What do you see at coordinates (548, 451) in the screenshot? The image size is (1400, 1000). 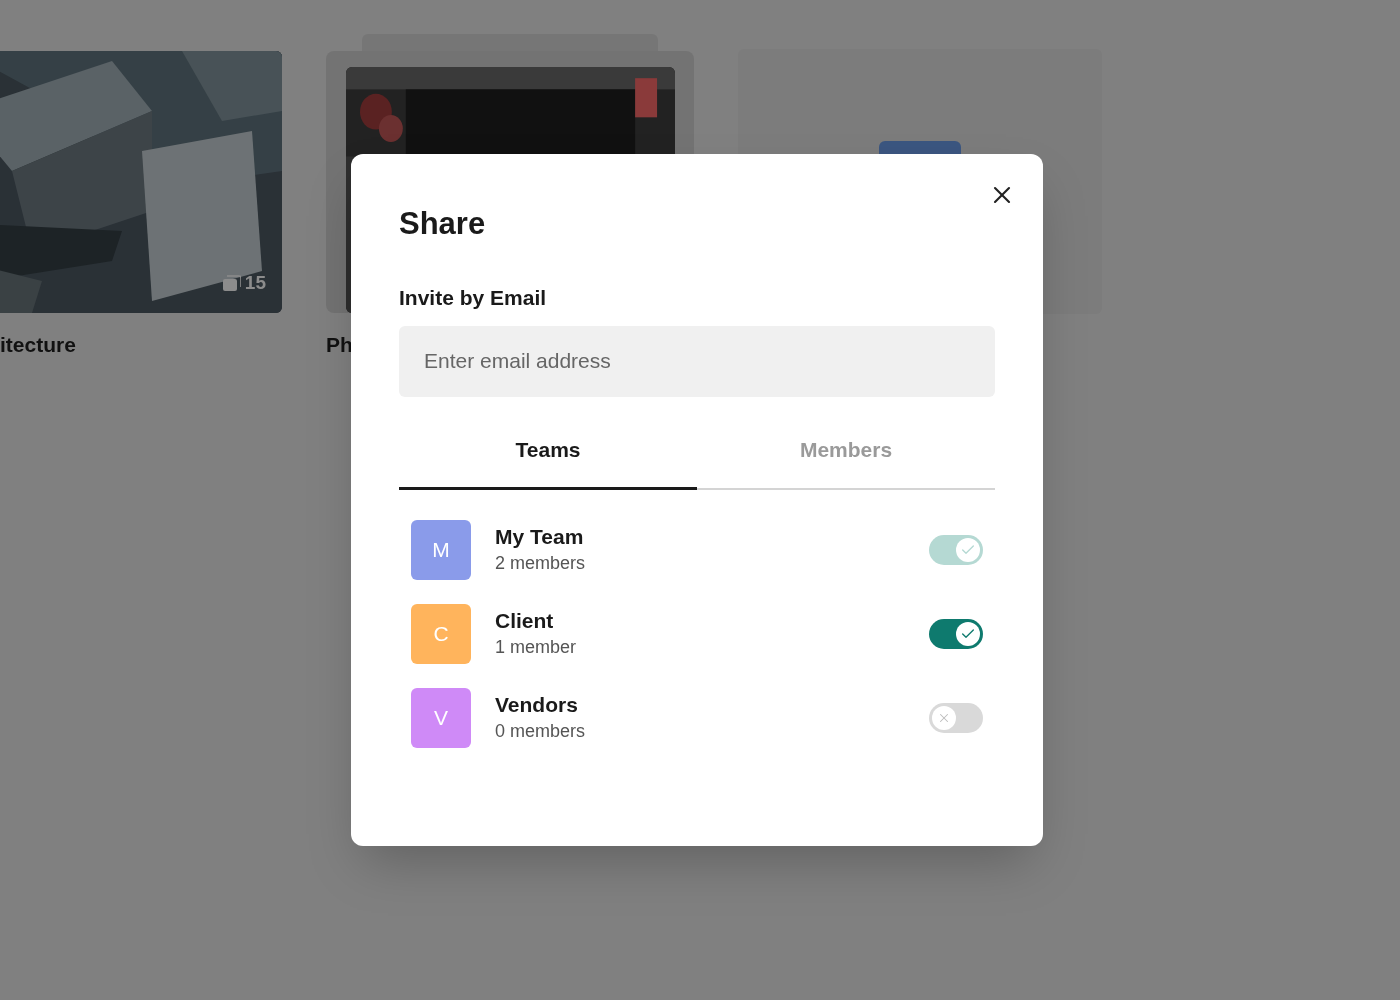 I see `tab: Teams` at bounding box center [548, 451].